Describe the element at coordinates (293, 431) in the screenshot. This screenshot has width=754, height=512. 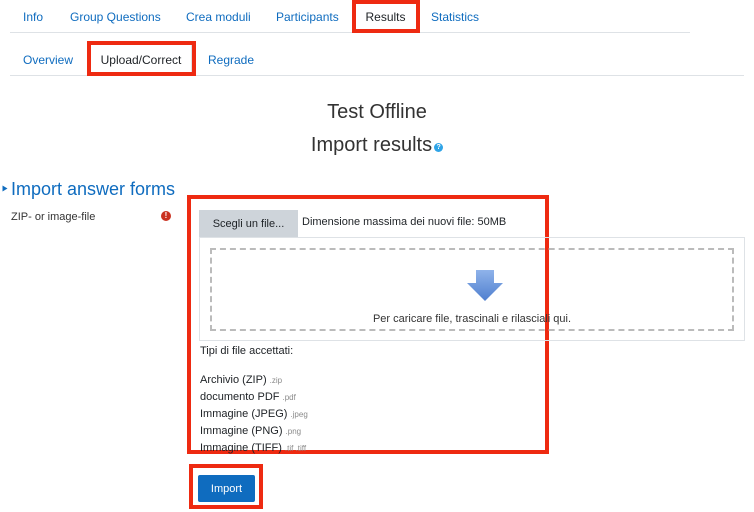
I see `type-ext: .png` at that location.